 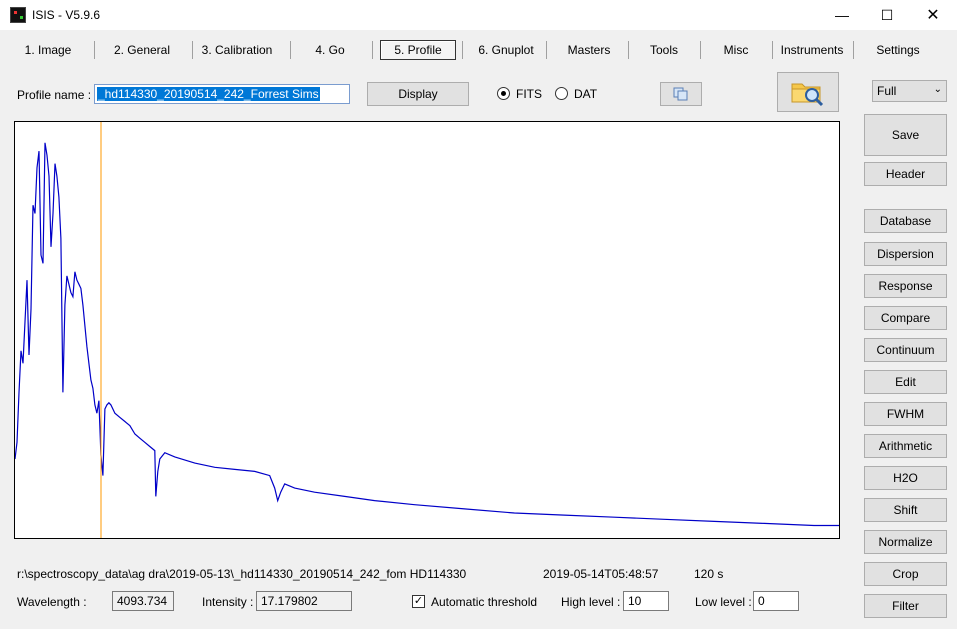 I want to click on intensity-field: 17.179802, so click(x=304, y=601).